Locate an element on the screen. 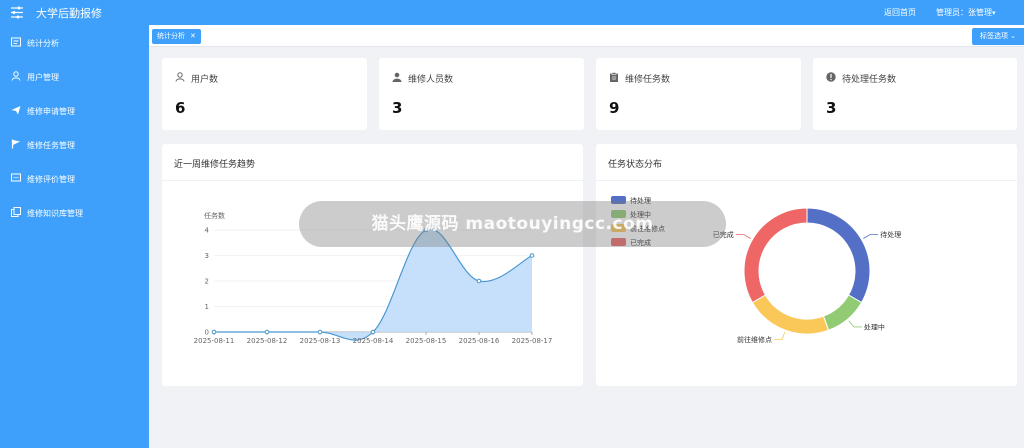  home-link: 返回首页 is located at coordinates (900, 12).